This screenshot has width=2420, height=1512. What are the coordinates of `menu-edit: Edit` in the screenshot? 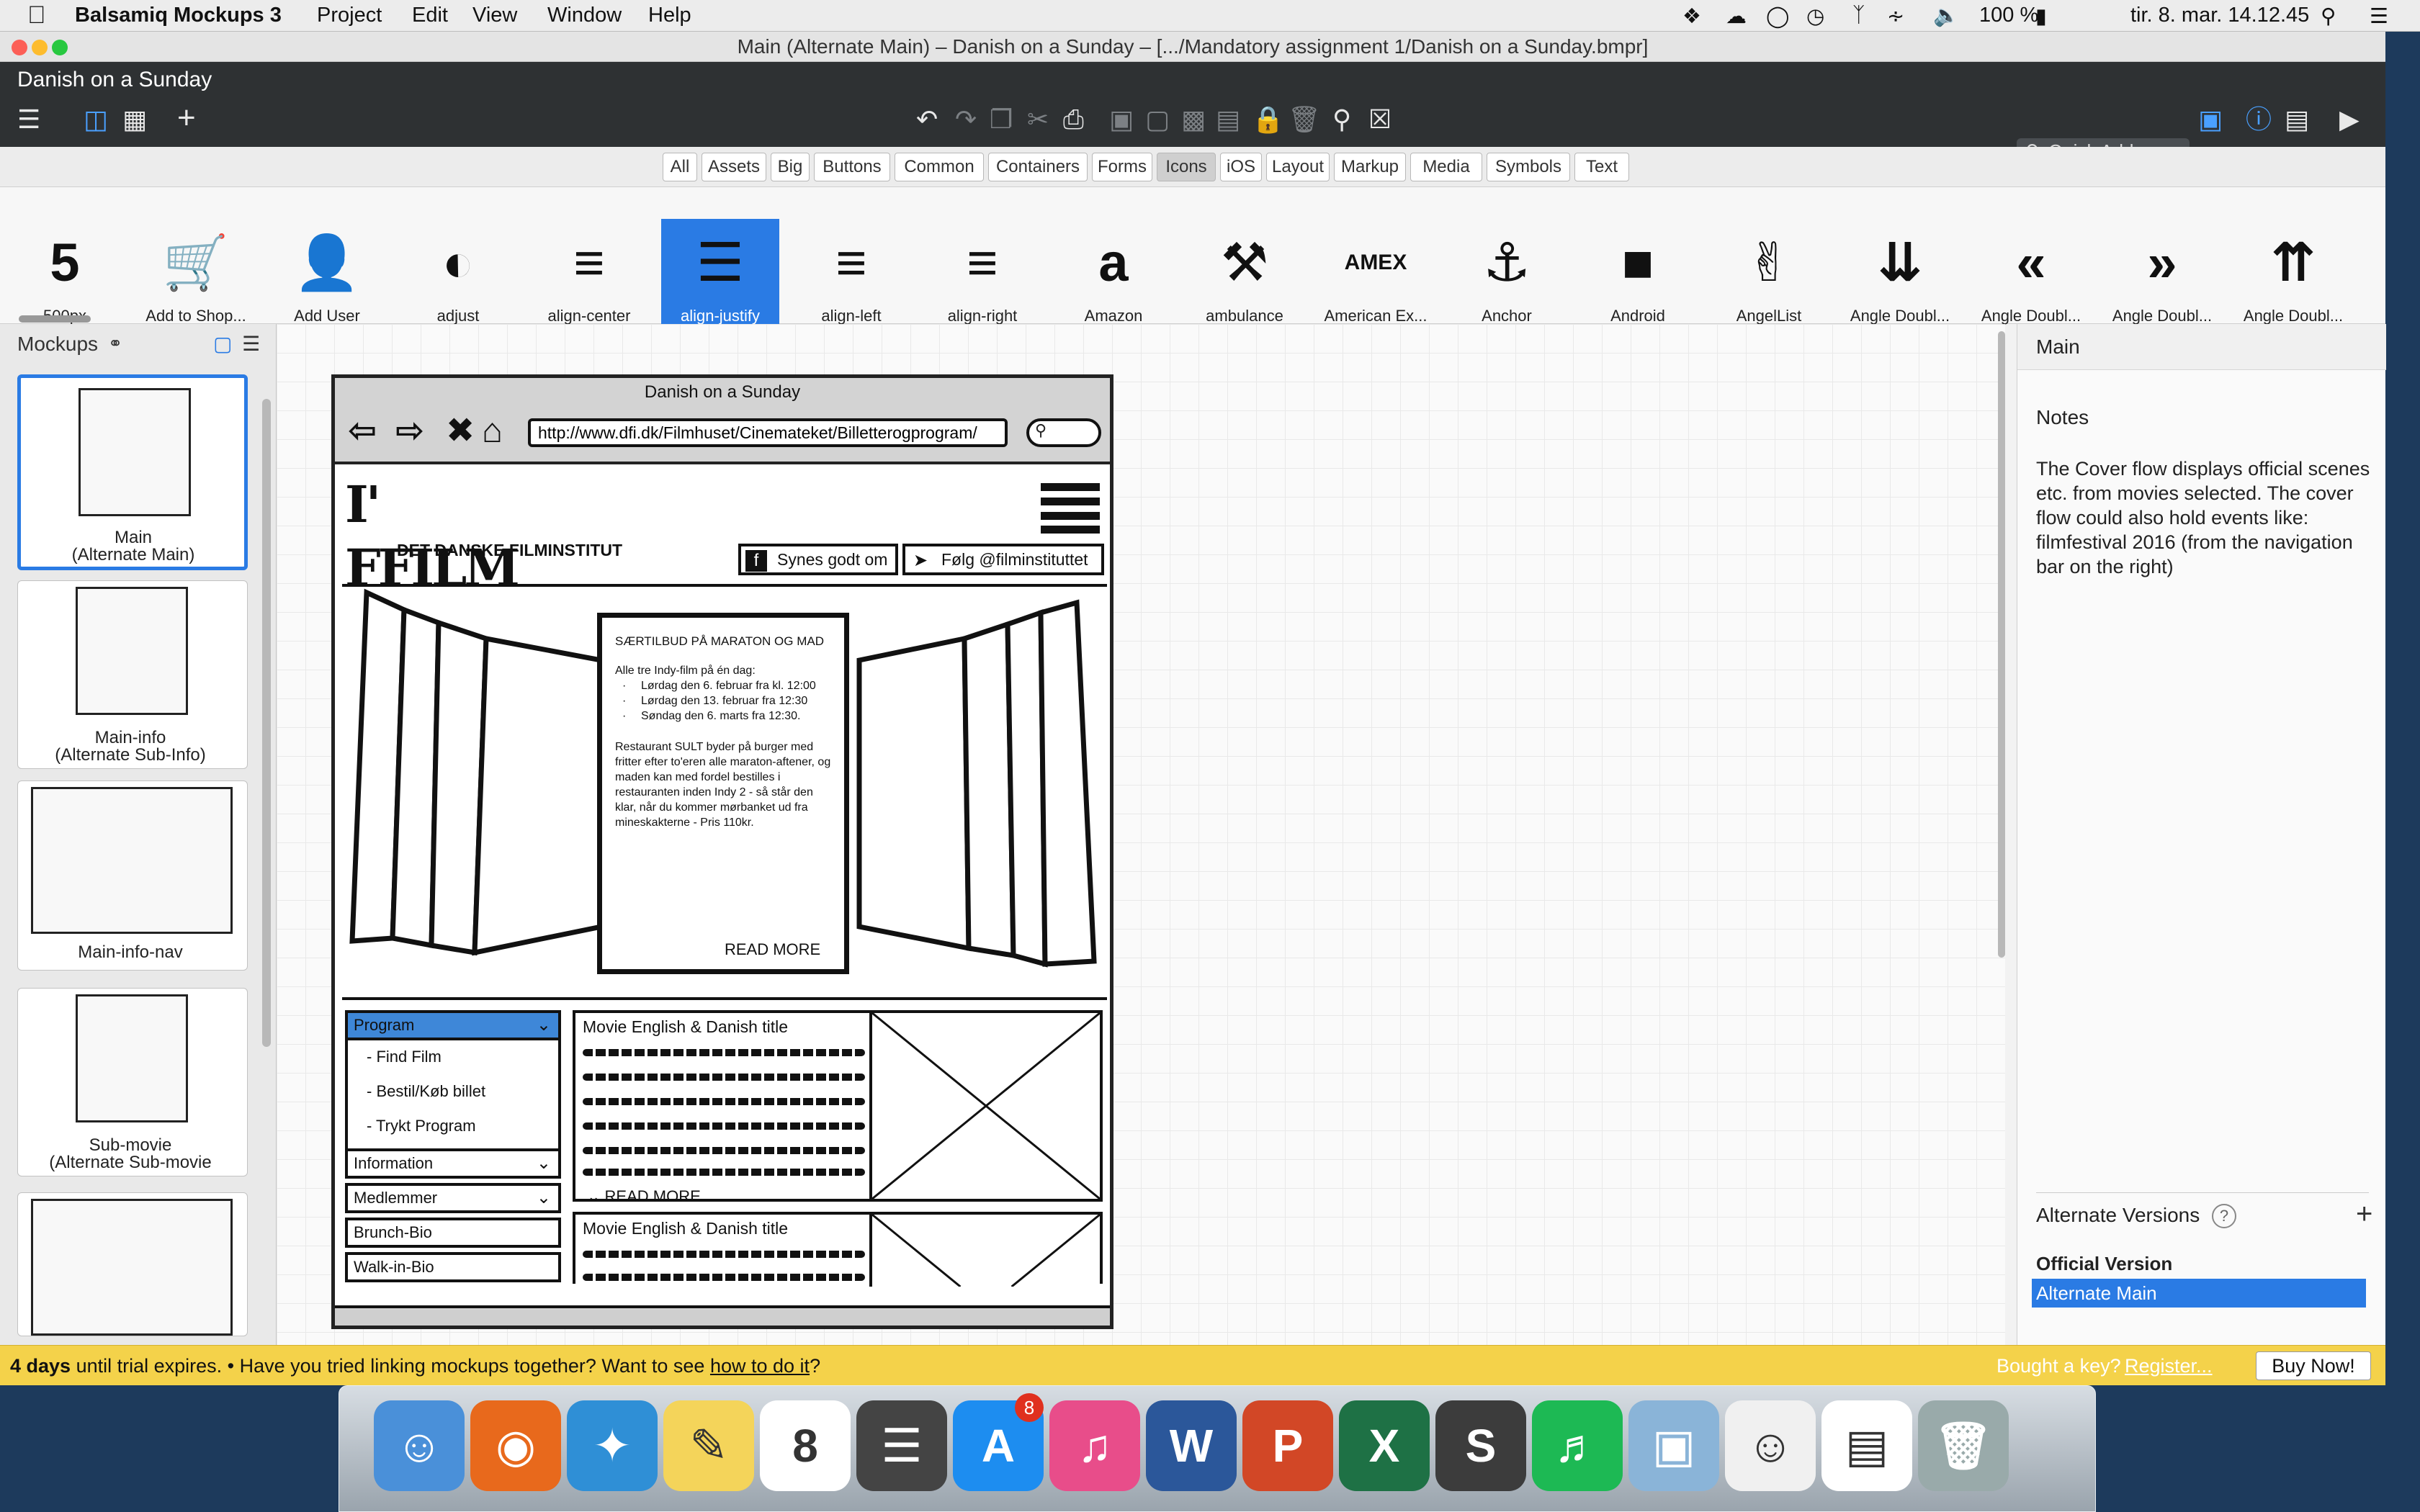 It's located at (430, 15).